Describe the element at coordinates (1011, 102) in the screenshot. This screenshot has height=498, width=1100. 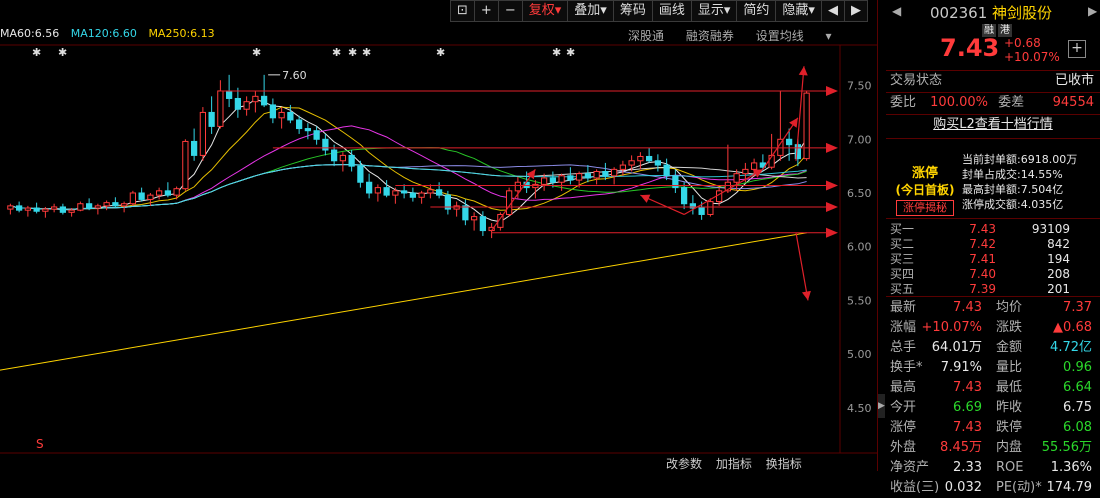
I see `commission-diff-label: 委差` at that location.